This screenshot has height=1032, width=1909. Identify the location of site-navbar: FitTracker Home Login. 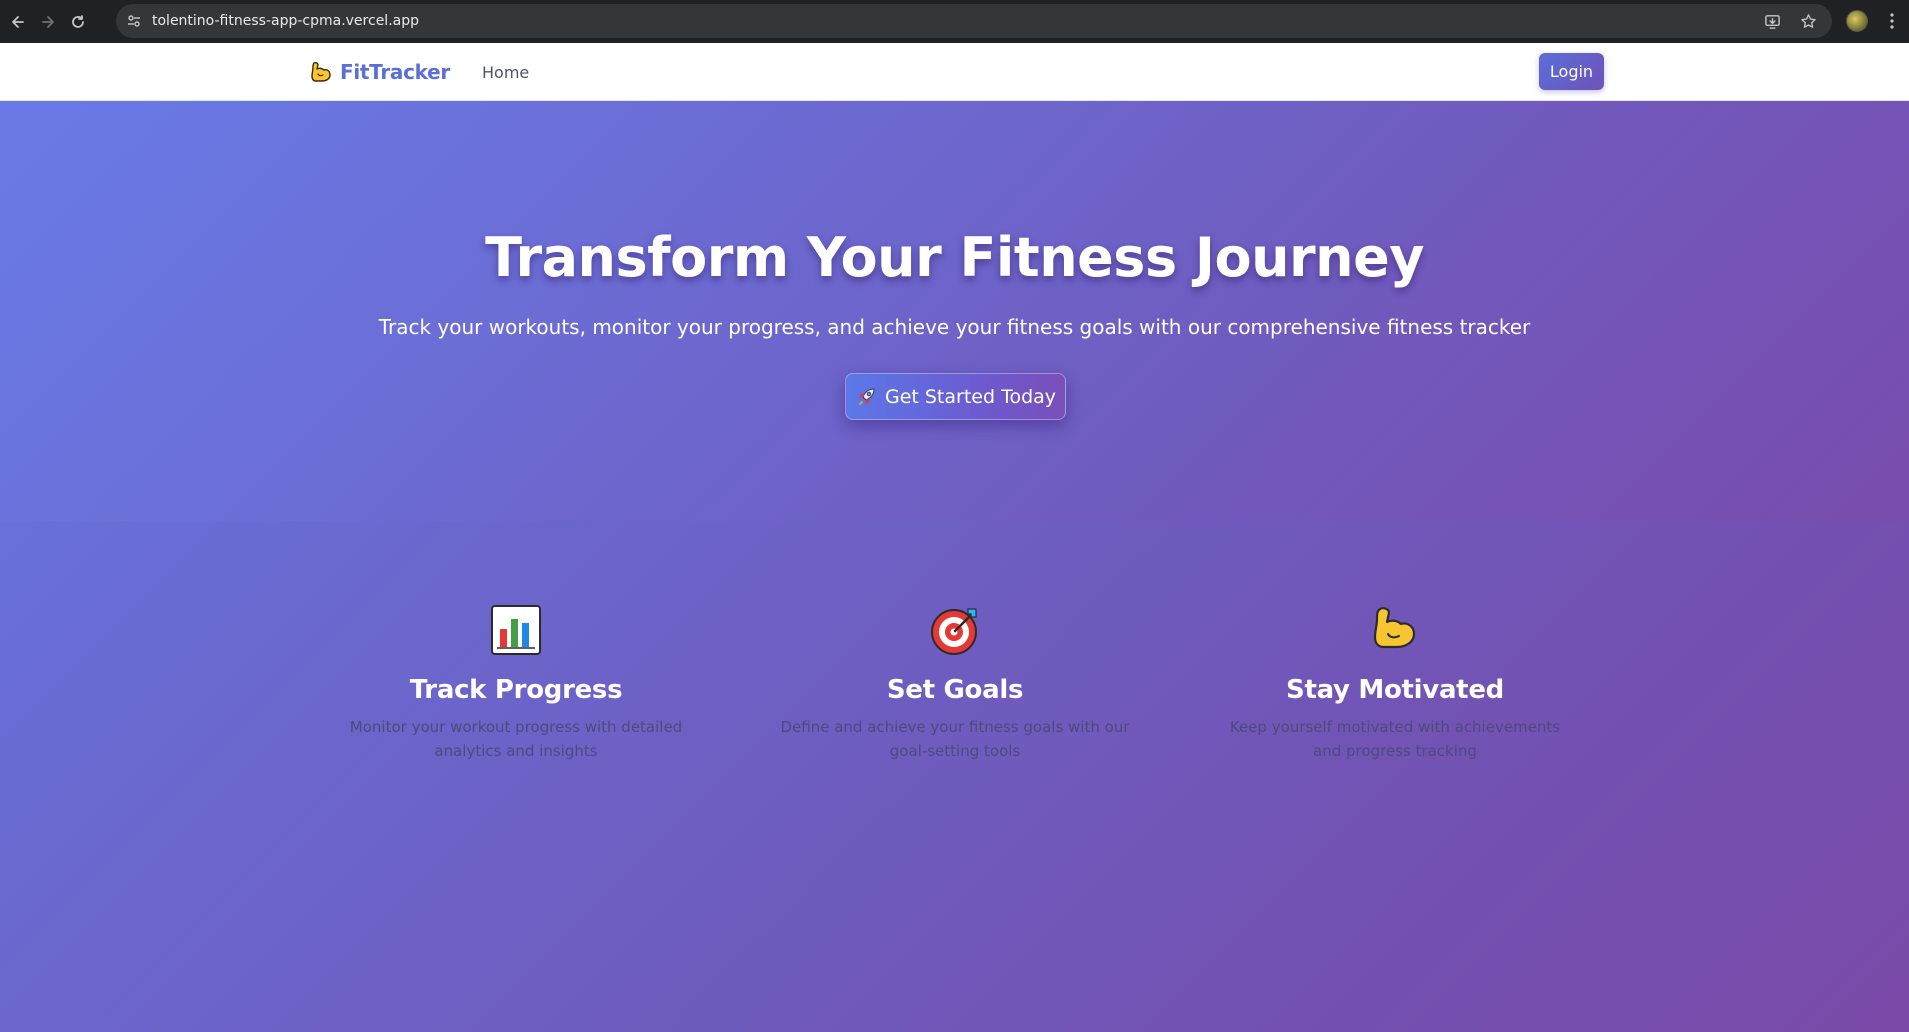
(954, 72).